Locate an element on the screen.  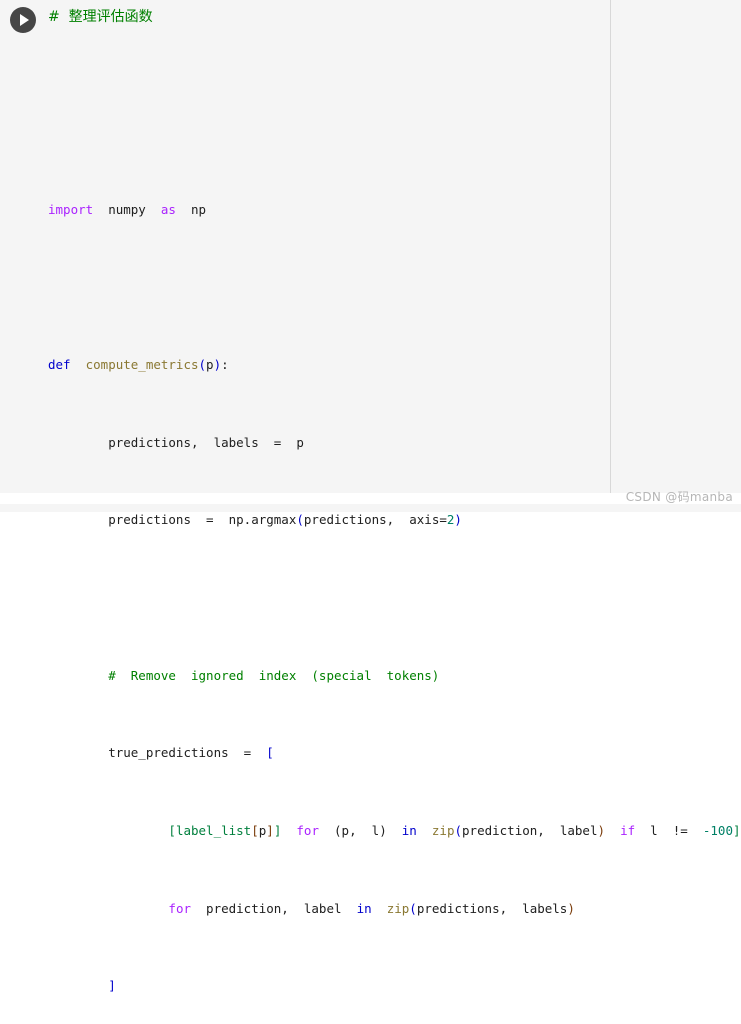
code-line-comment-remove: # Remove ignored index (special tokens) is located at coordinates (393, 675).